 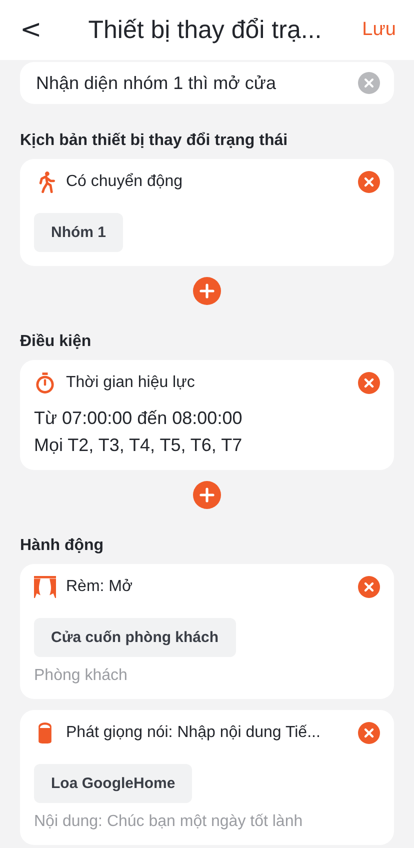 I want to click on section-title: Điều kiện, so click(x=56, y=342).